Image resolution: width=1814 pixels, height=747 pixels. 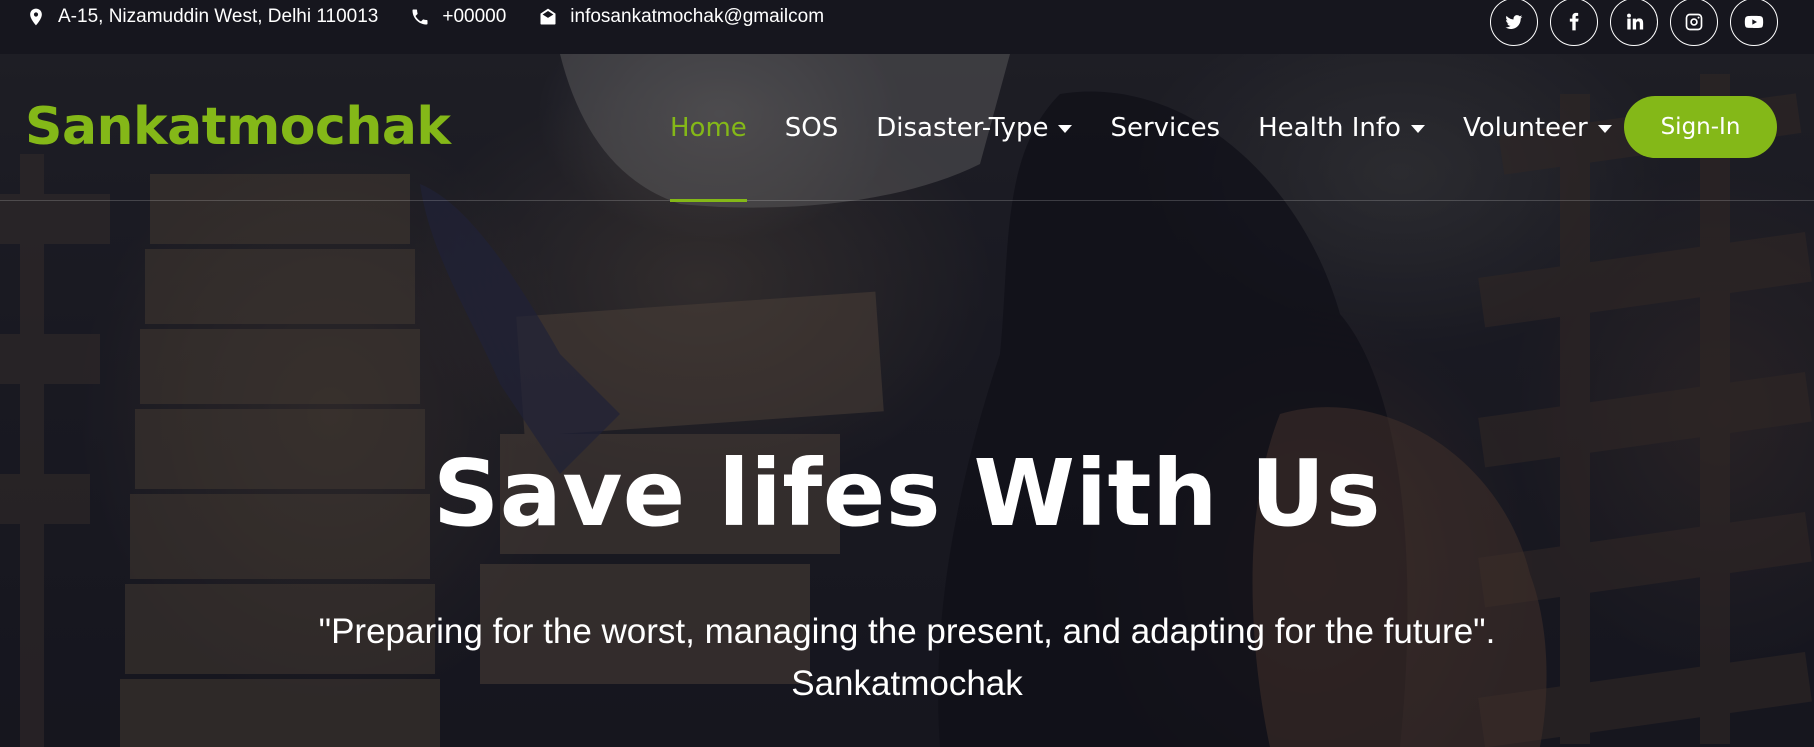 I want to click on youtube-icon, so click(x=1754, y=22).